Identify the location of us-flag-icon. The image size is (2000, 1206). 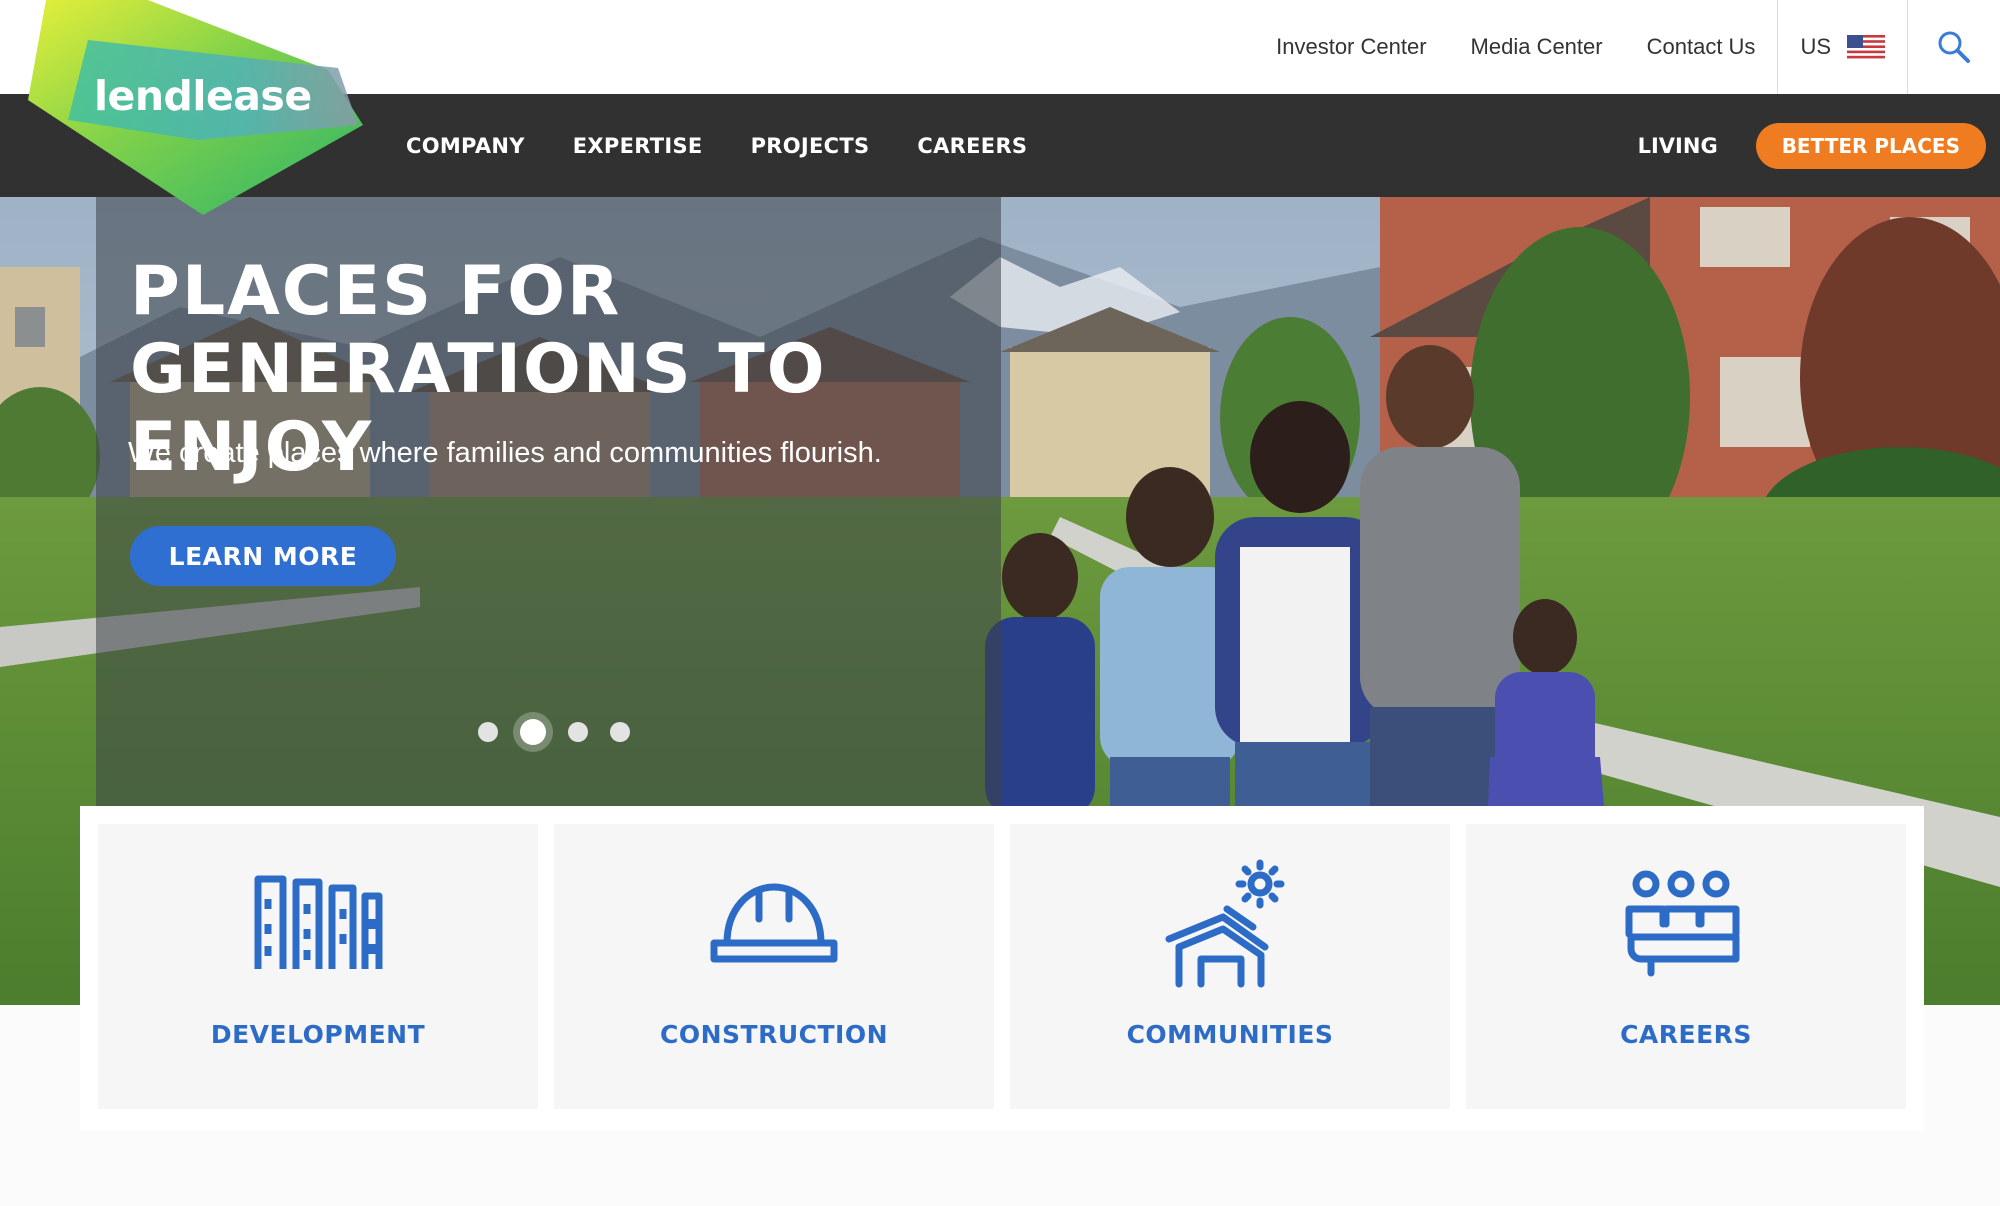
(1866, 47).